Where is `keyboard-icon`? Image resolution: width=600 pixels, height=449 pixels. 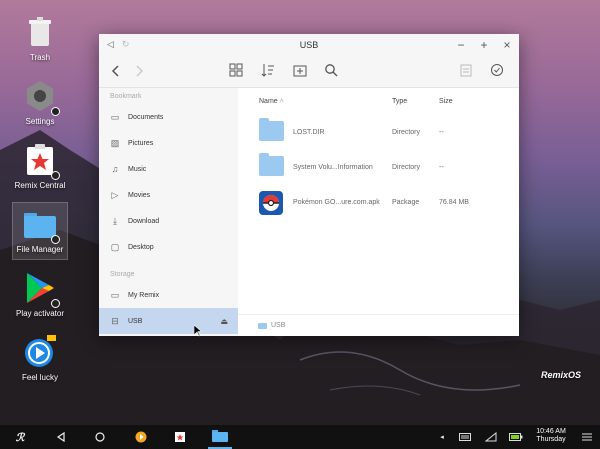
keyboard-icon is located at coordinates (465, 437).